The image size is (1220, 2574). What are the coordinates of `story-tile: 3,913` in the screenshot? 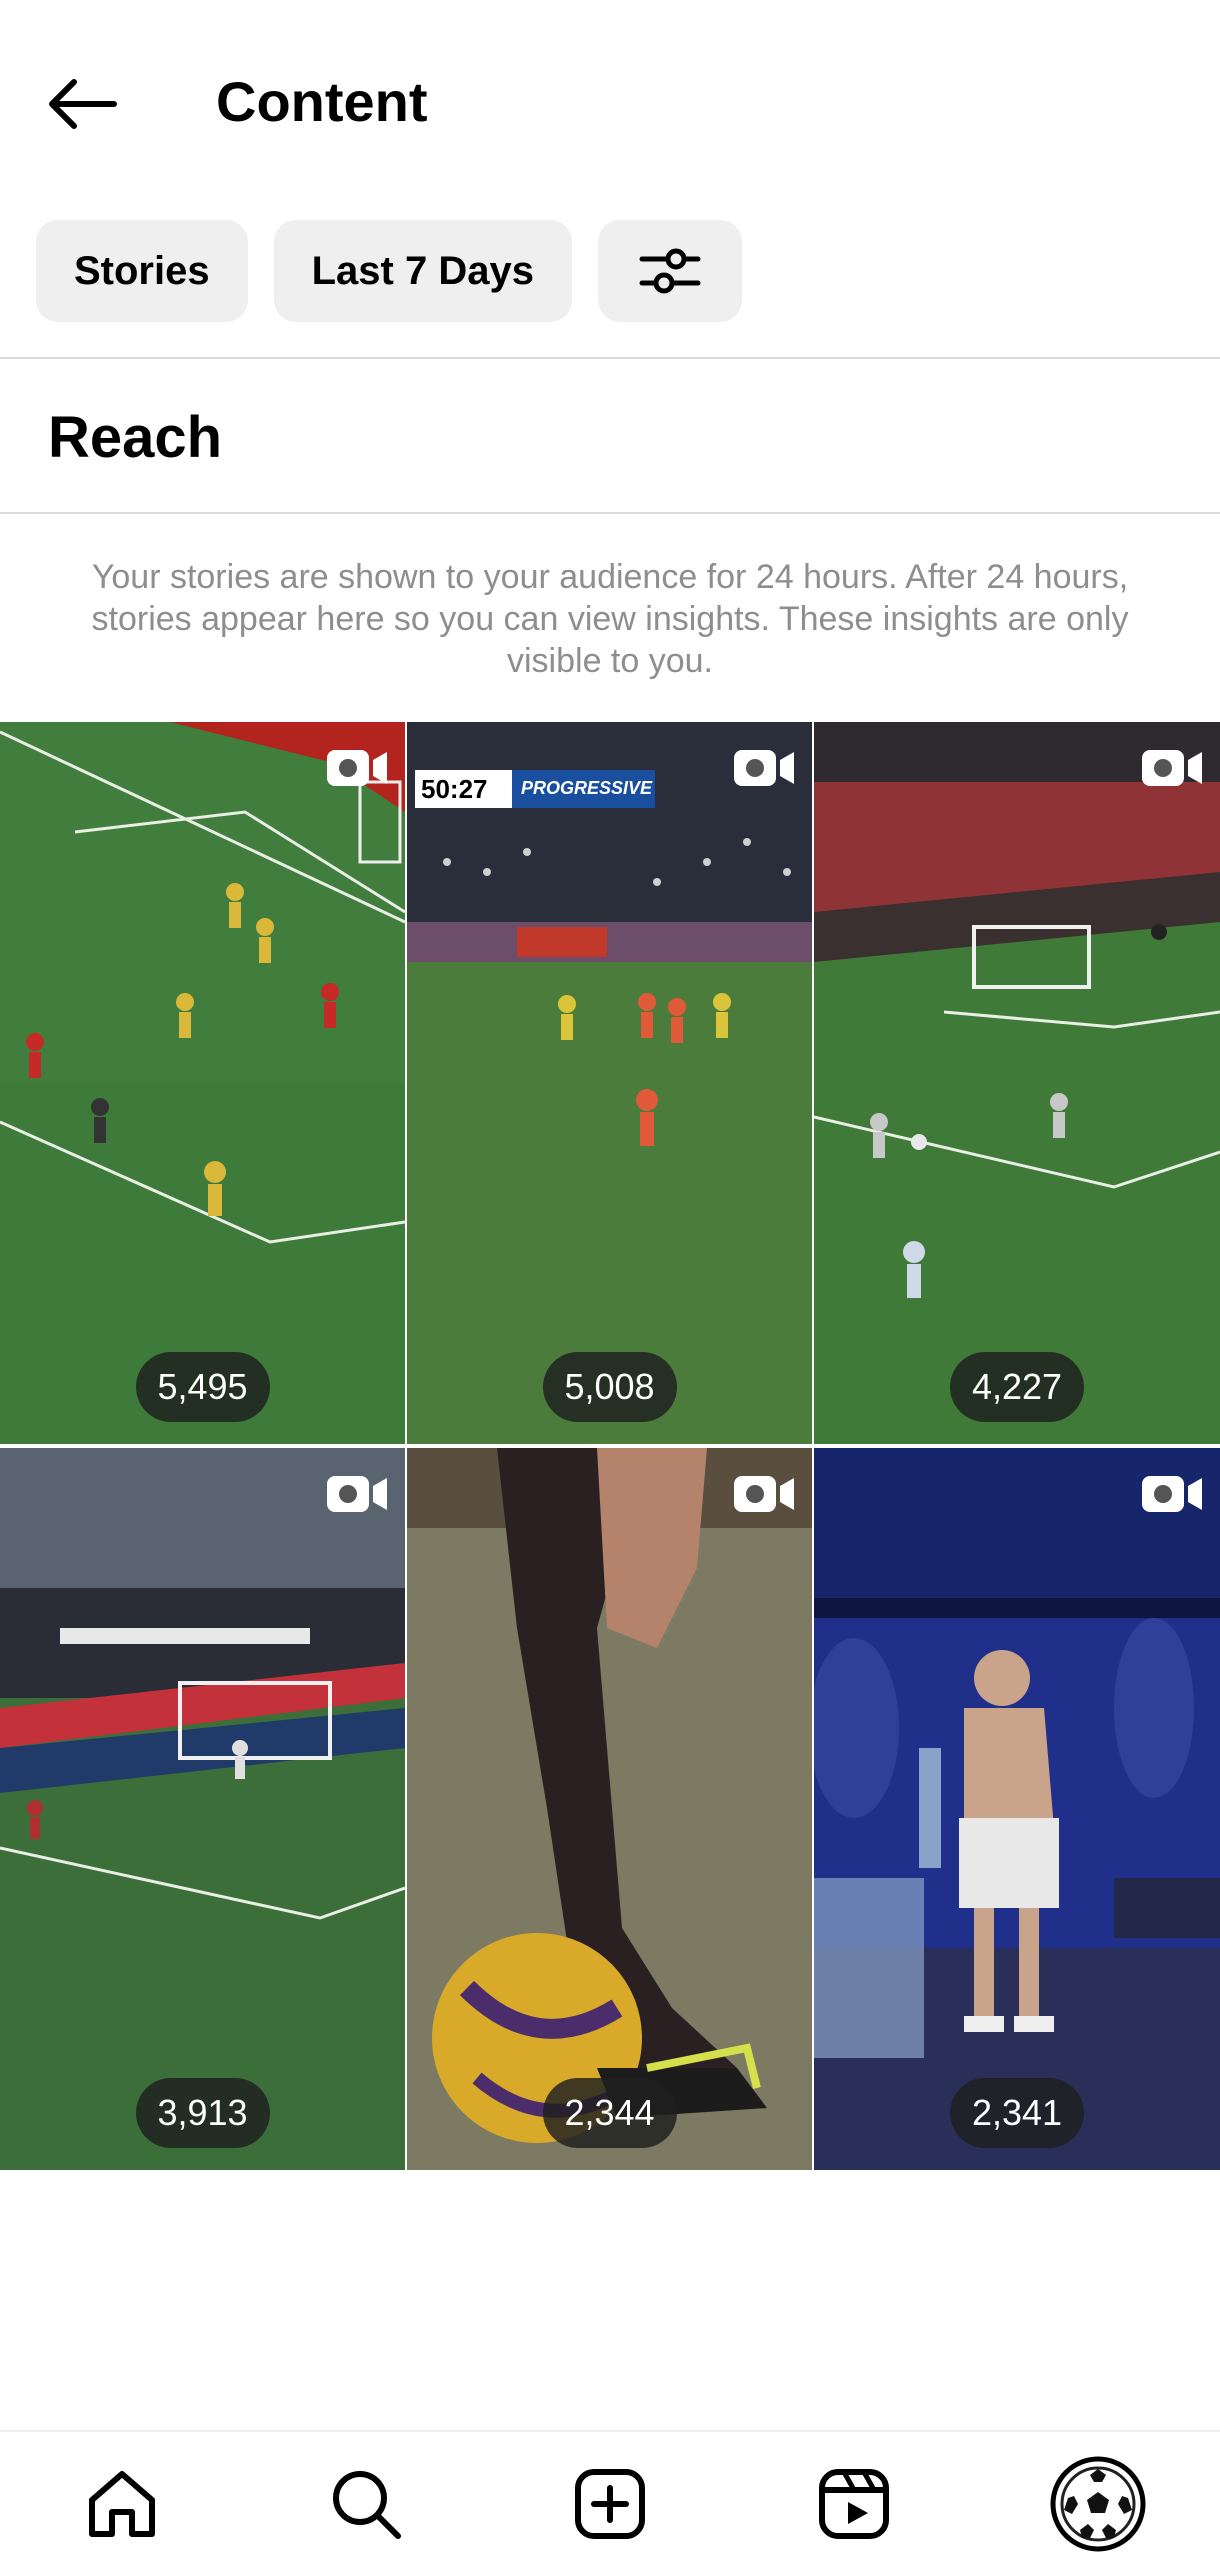 It's located at (202, 1809).